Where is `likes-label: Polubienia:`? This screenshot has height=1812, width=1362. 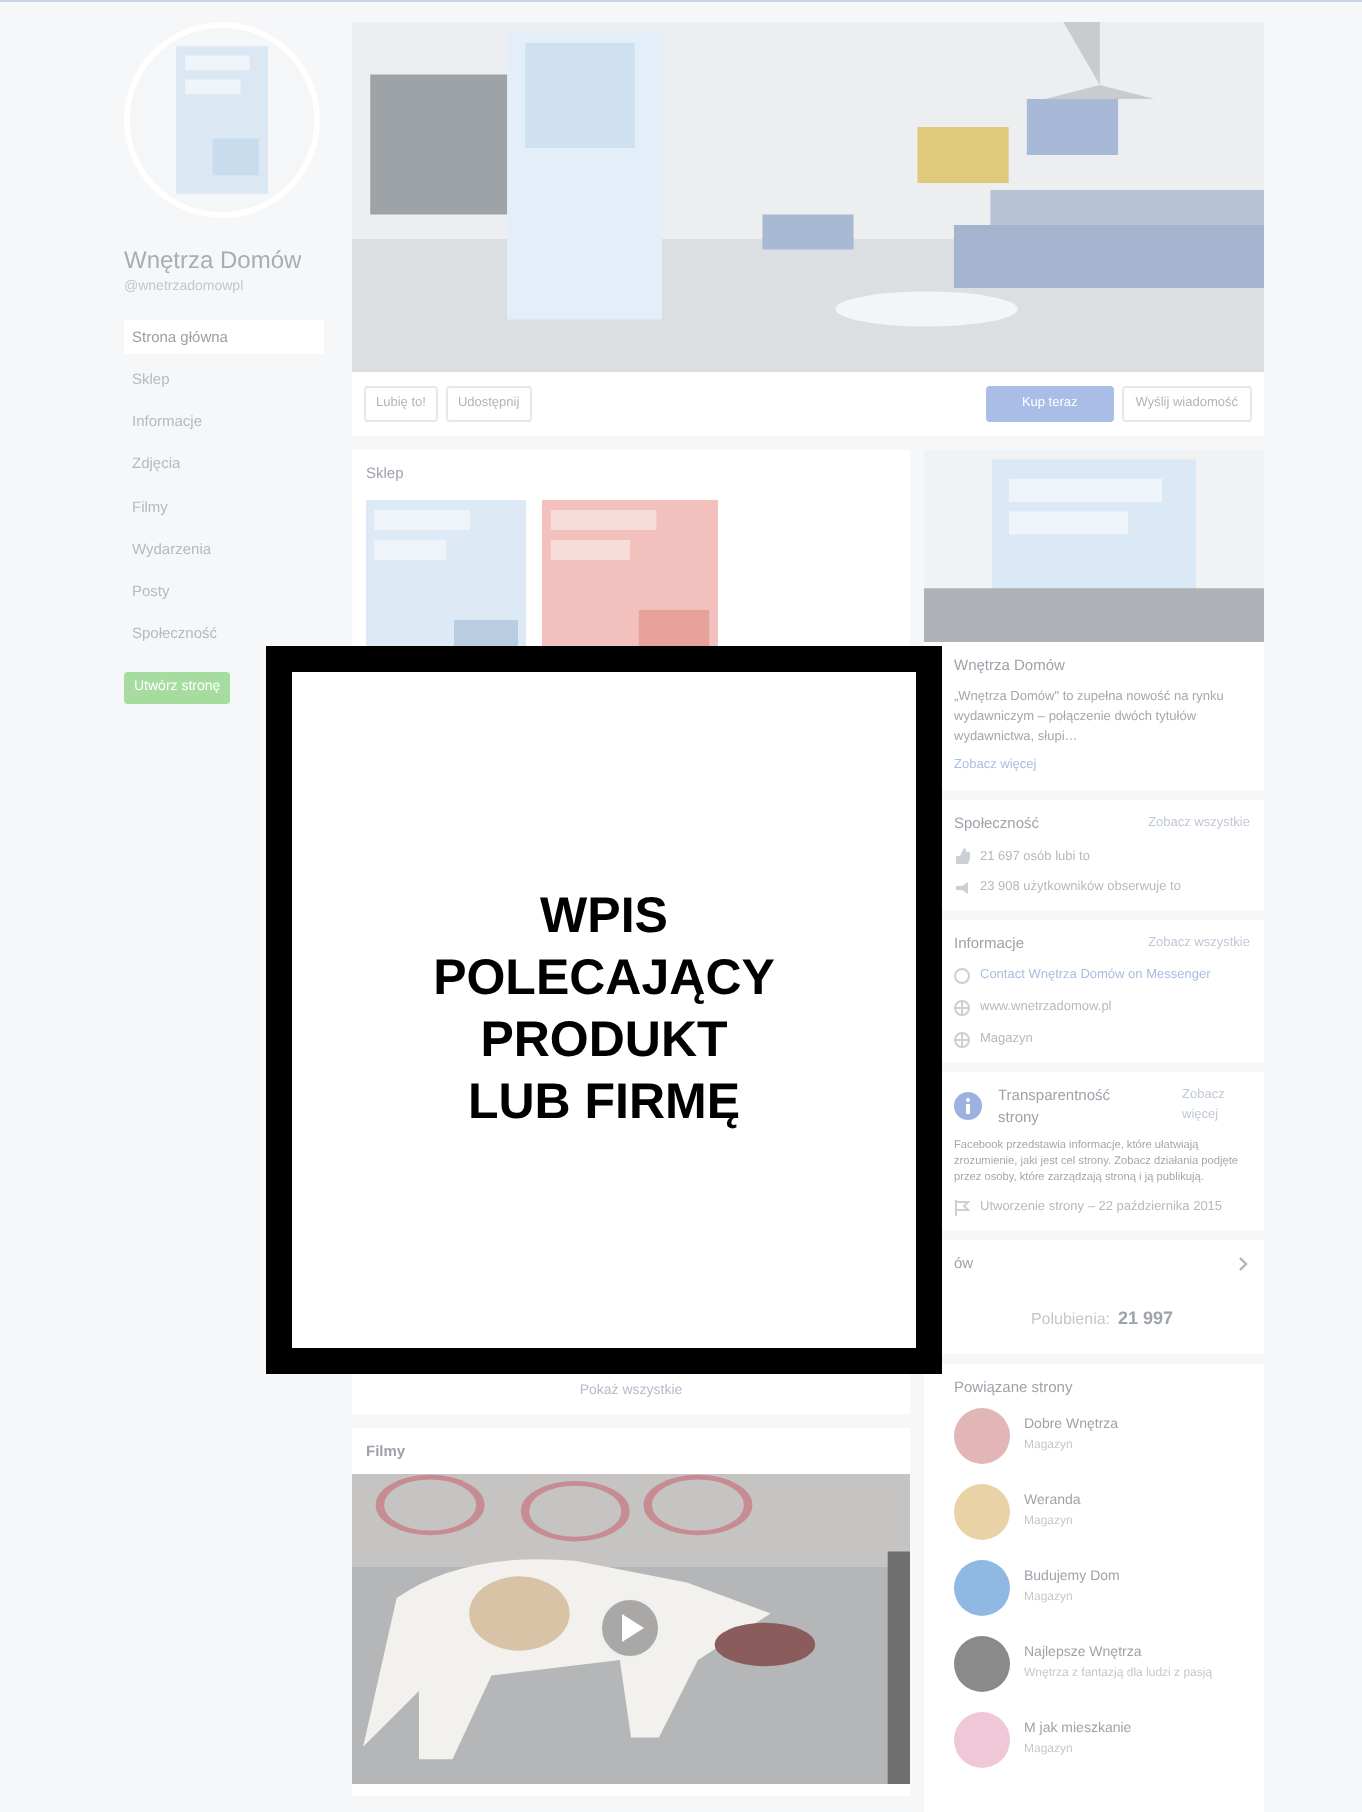
likes-label: Polubienia: is located at coordinates (1070, 1320).